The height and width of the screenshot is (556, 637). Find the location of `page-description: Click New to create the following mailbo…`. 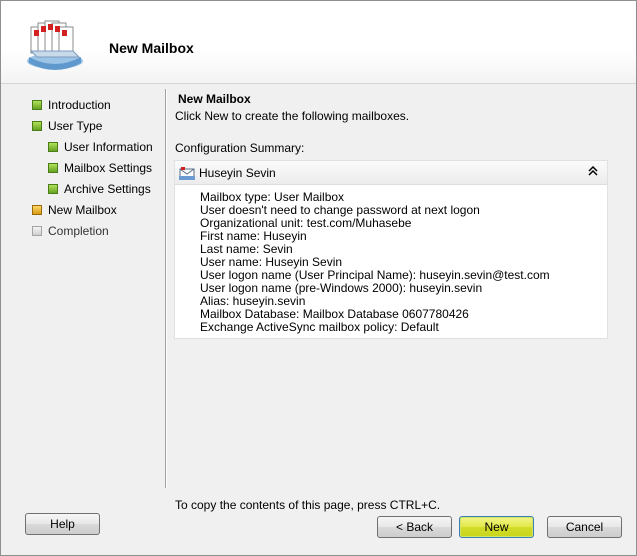

page-description: Click New to create the following mailbo… is located at coordinates (292, 116).